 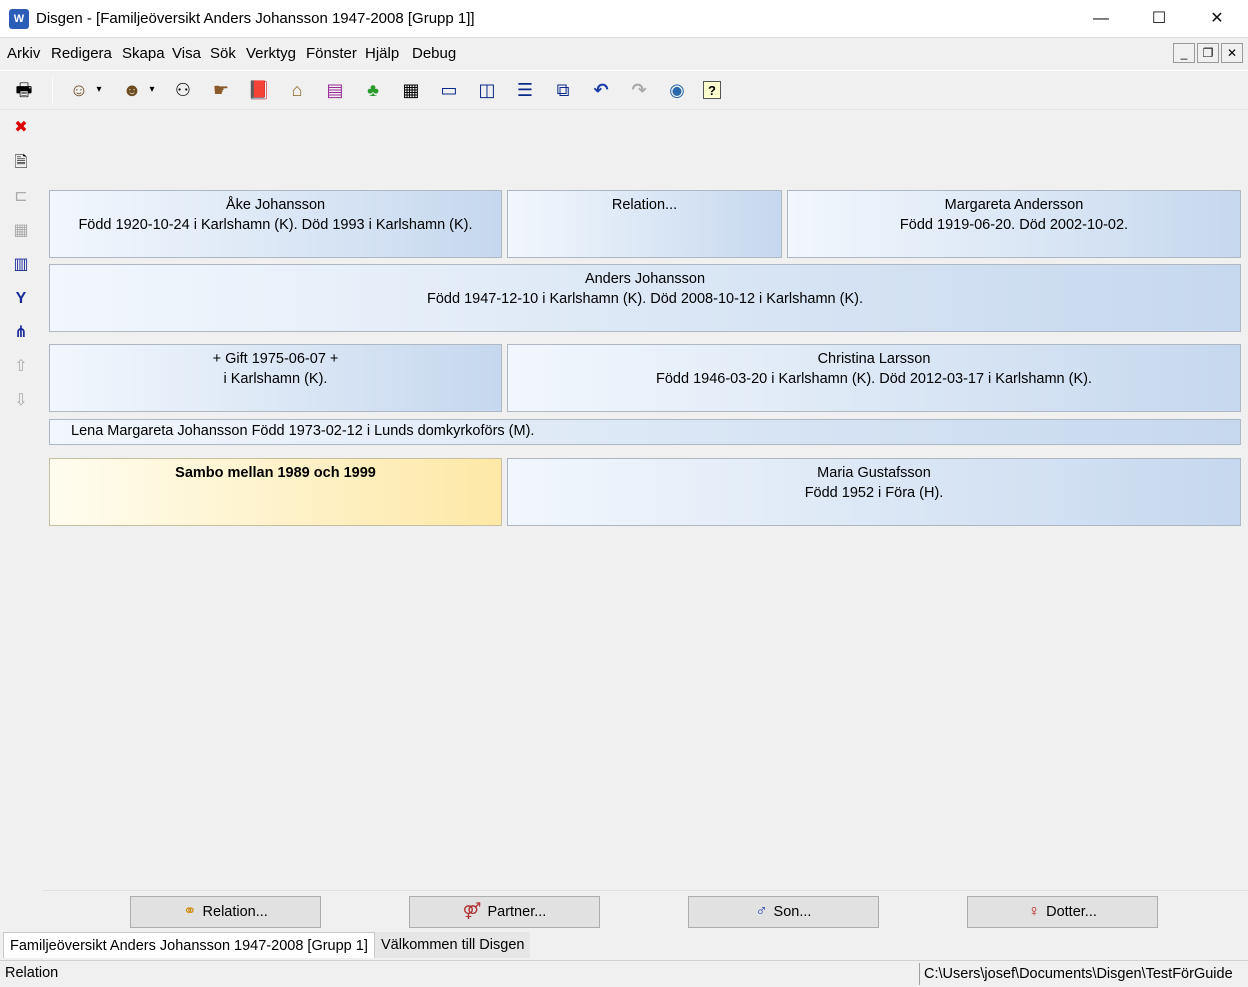 I want to click on binoculars-icon: ⚇, so click(x=183, y=90).